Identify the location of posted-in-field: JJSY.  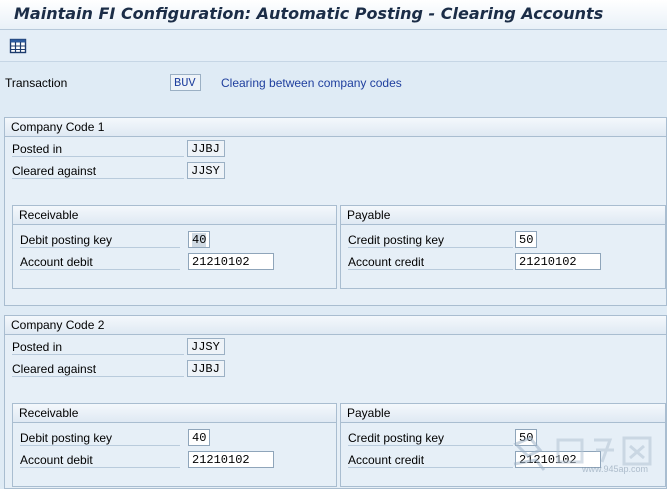
(206, 346).